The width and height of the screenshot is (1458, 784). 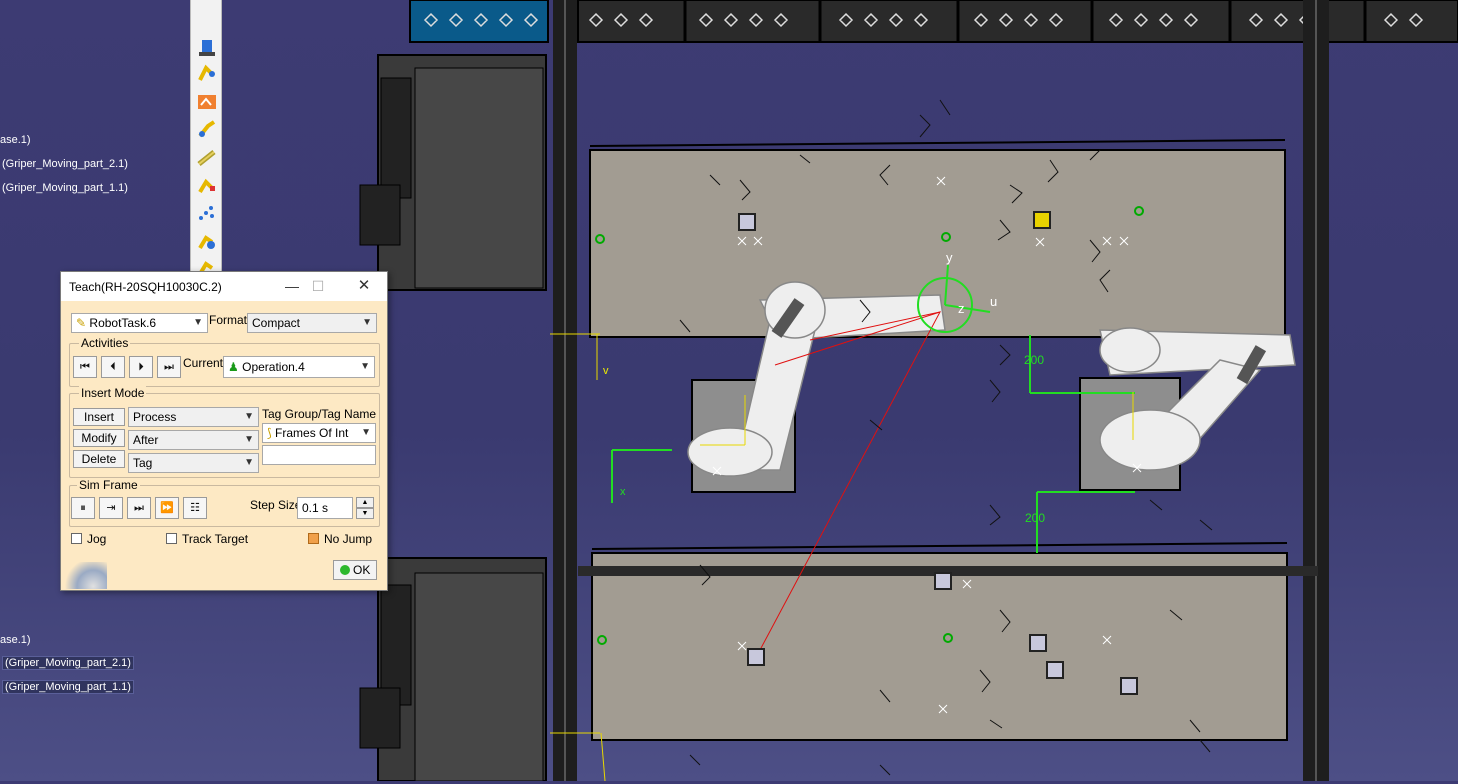 I want to click on current-label: Current, so click(x=203, y=363).